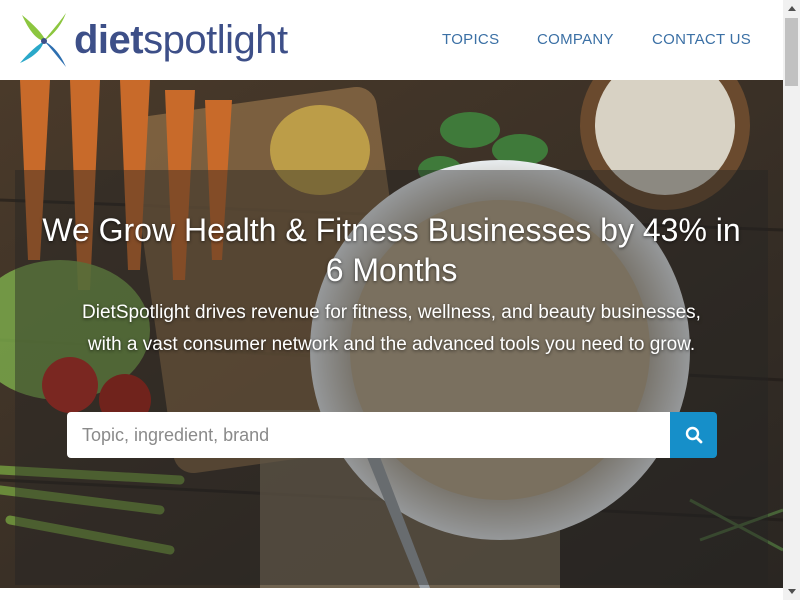  What do you see at coordinates (391, 594) in the screenshot?
I see `page-content-start` at bounding box center [391, 594].